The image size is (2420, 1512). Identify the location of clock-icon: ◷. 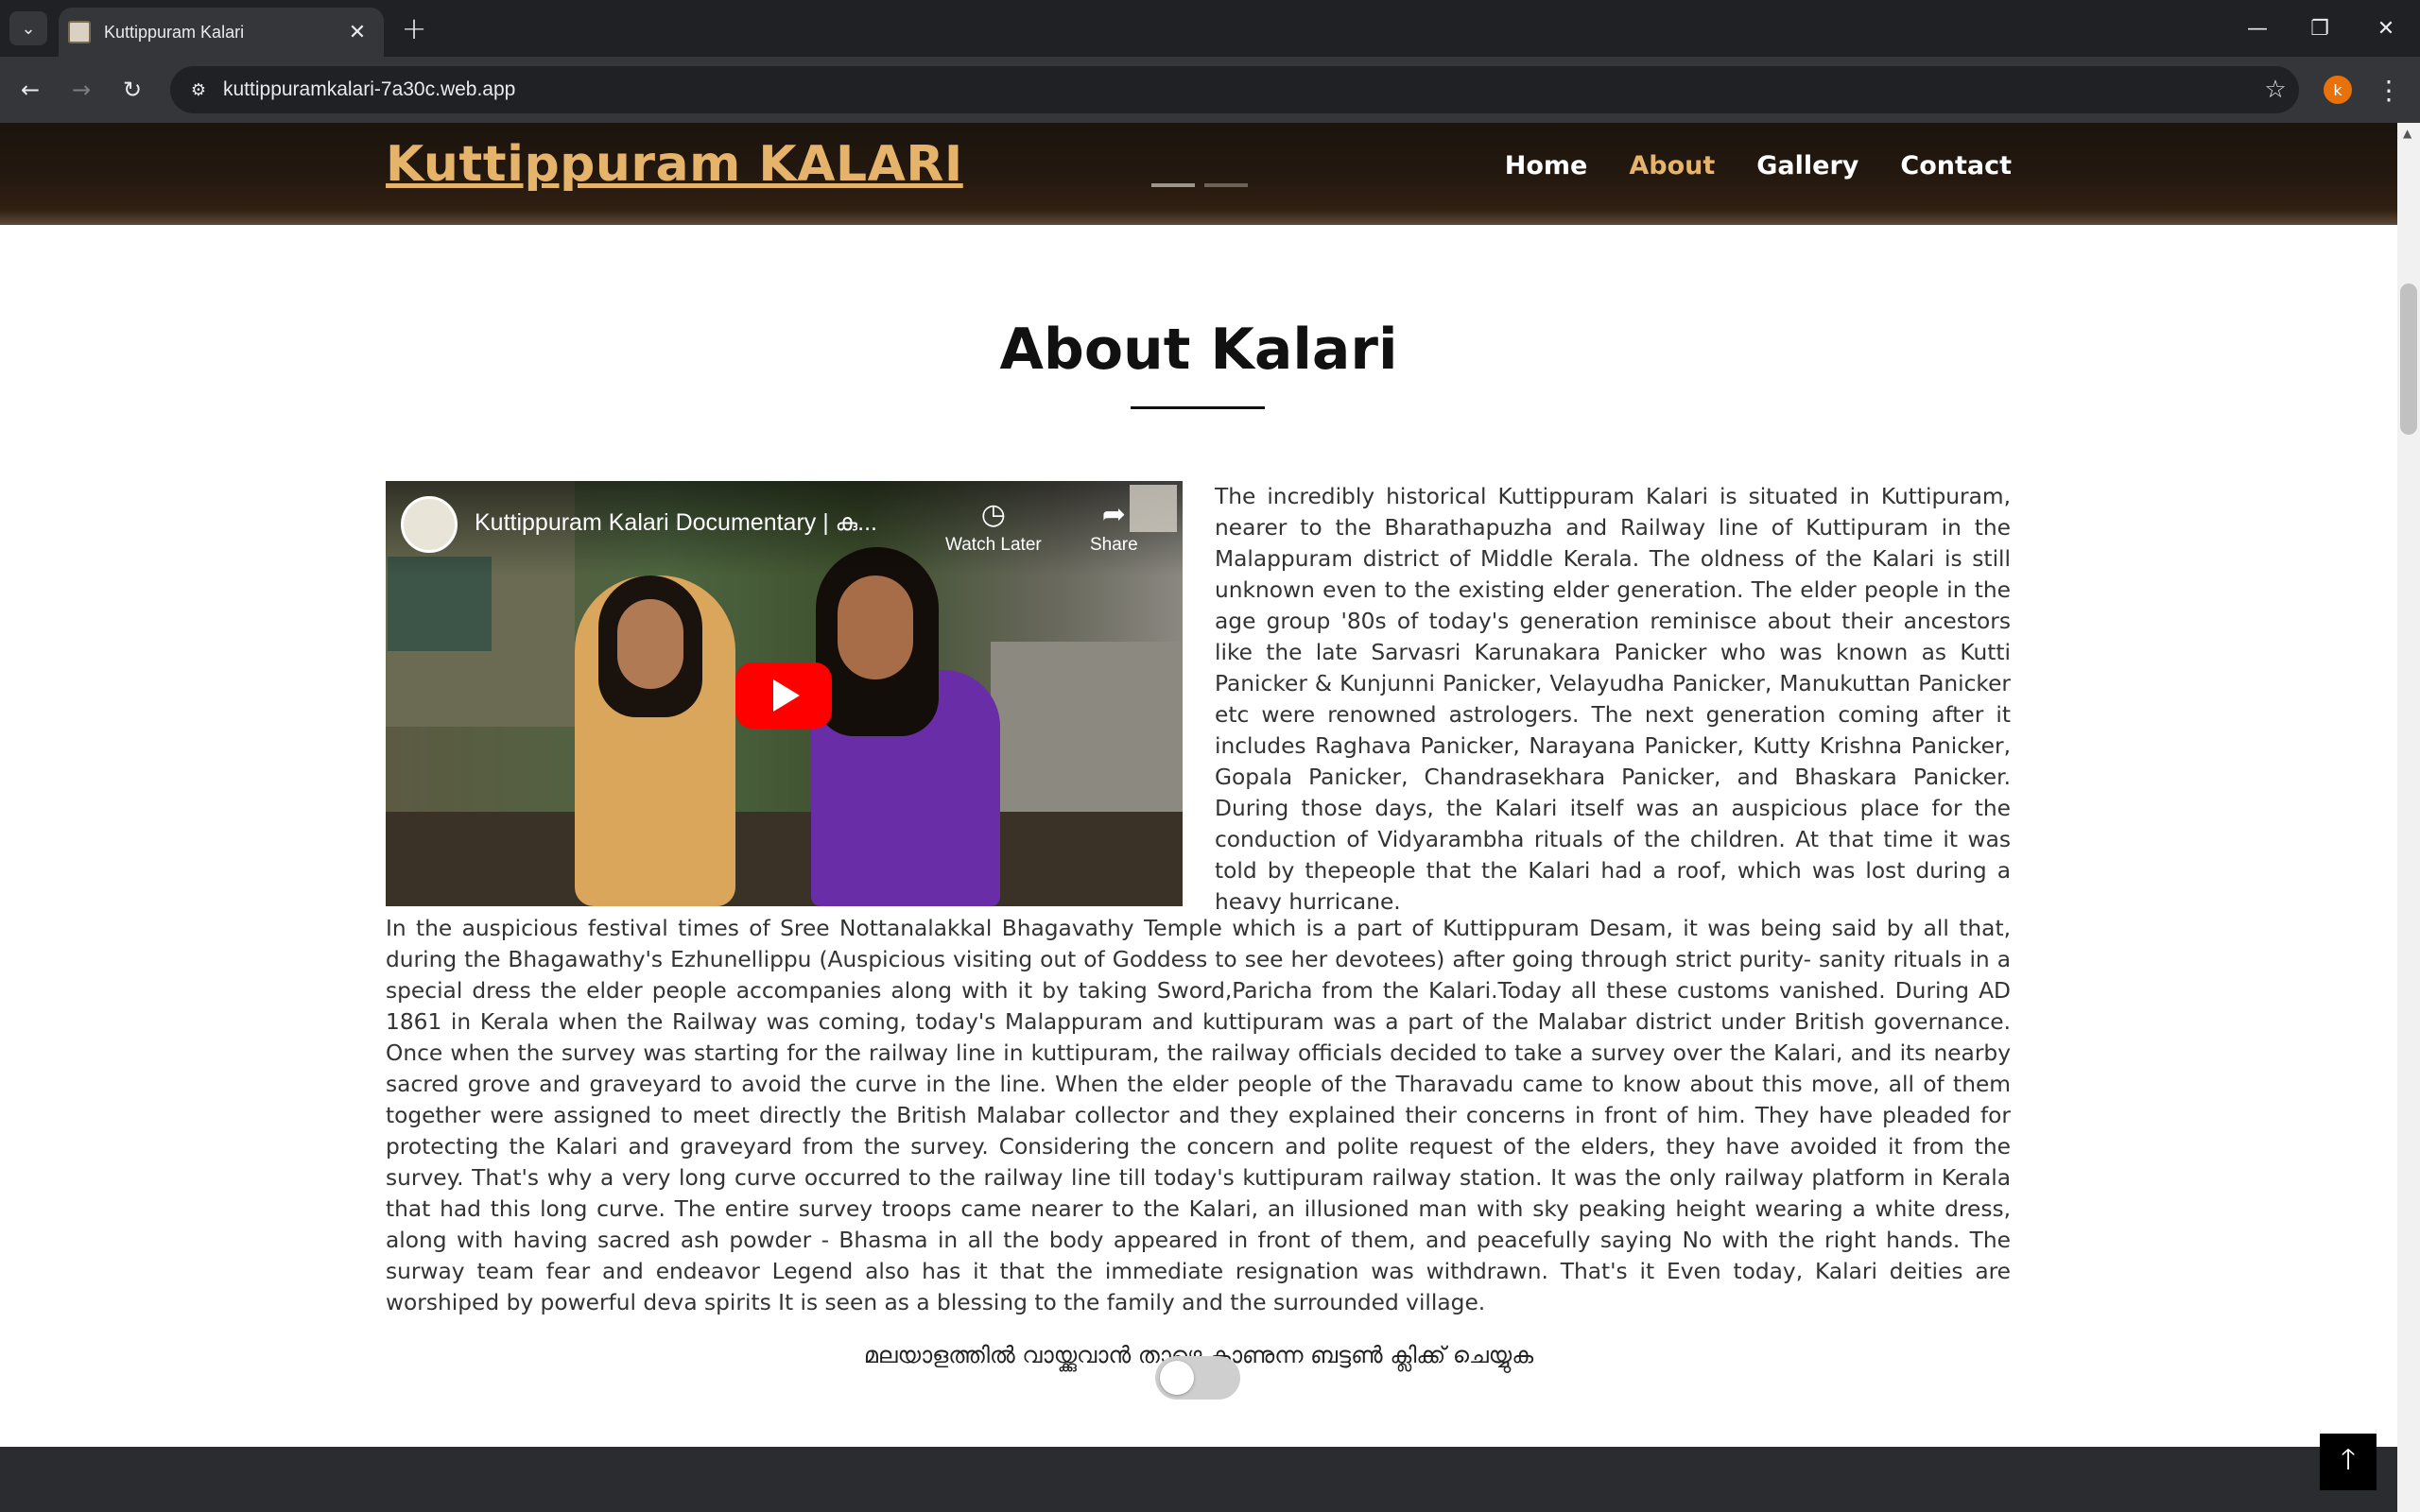
(993, 514).